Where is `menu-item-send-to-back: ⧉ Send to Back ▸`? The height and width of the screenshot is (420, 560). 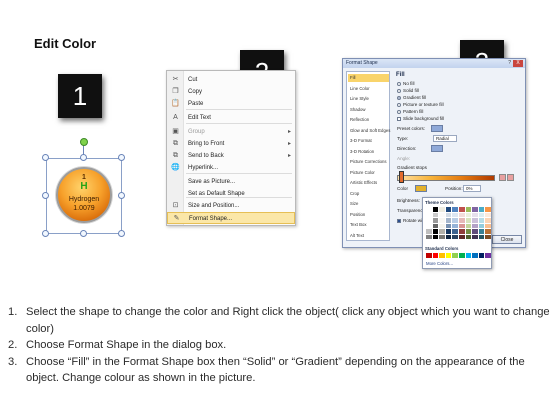
menu-item-send-to-back: ⧉ Send to Back ▸ is located at coordinates (231, 156).